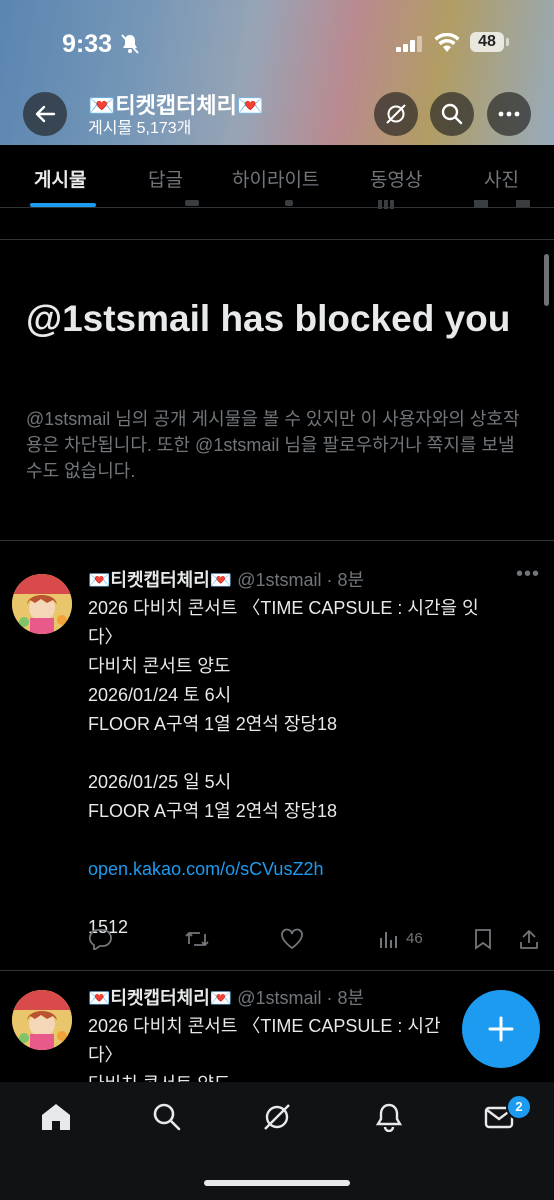 The height and width of the screenshot is (1200, 554). Describe the element at coordinates (396, 178) in the screenshot. I see `tab-videos: 동영상` at that location.